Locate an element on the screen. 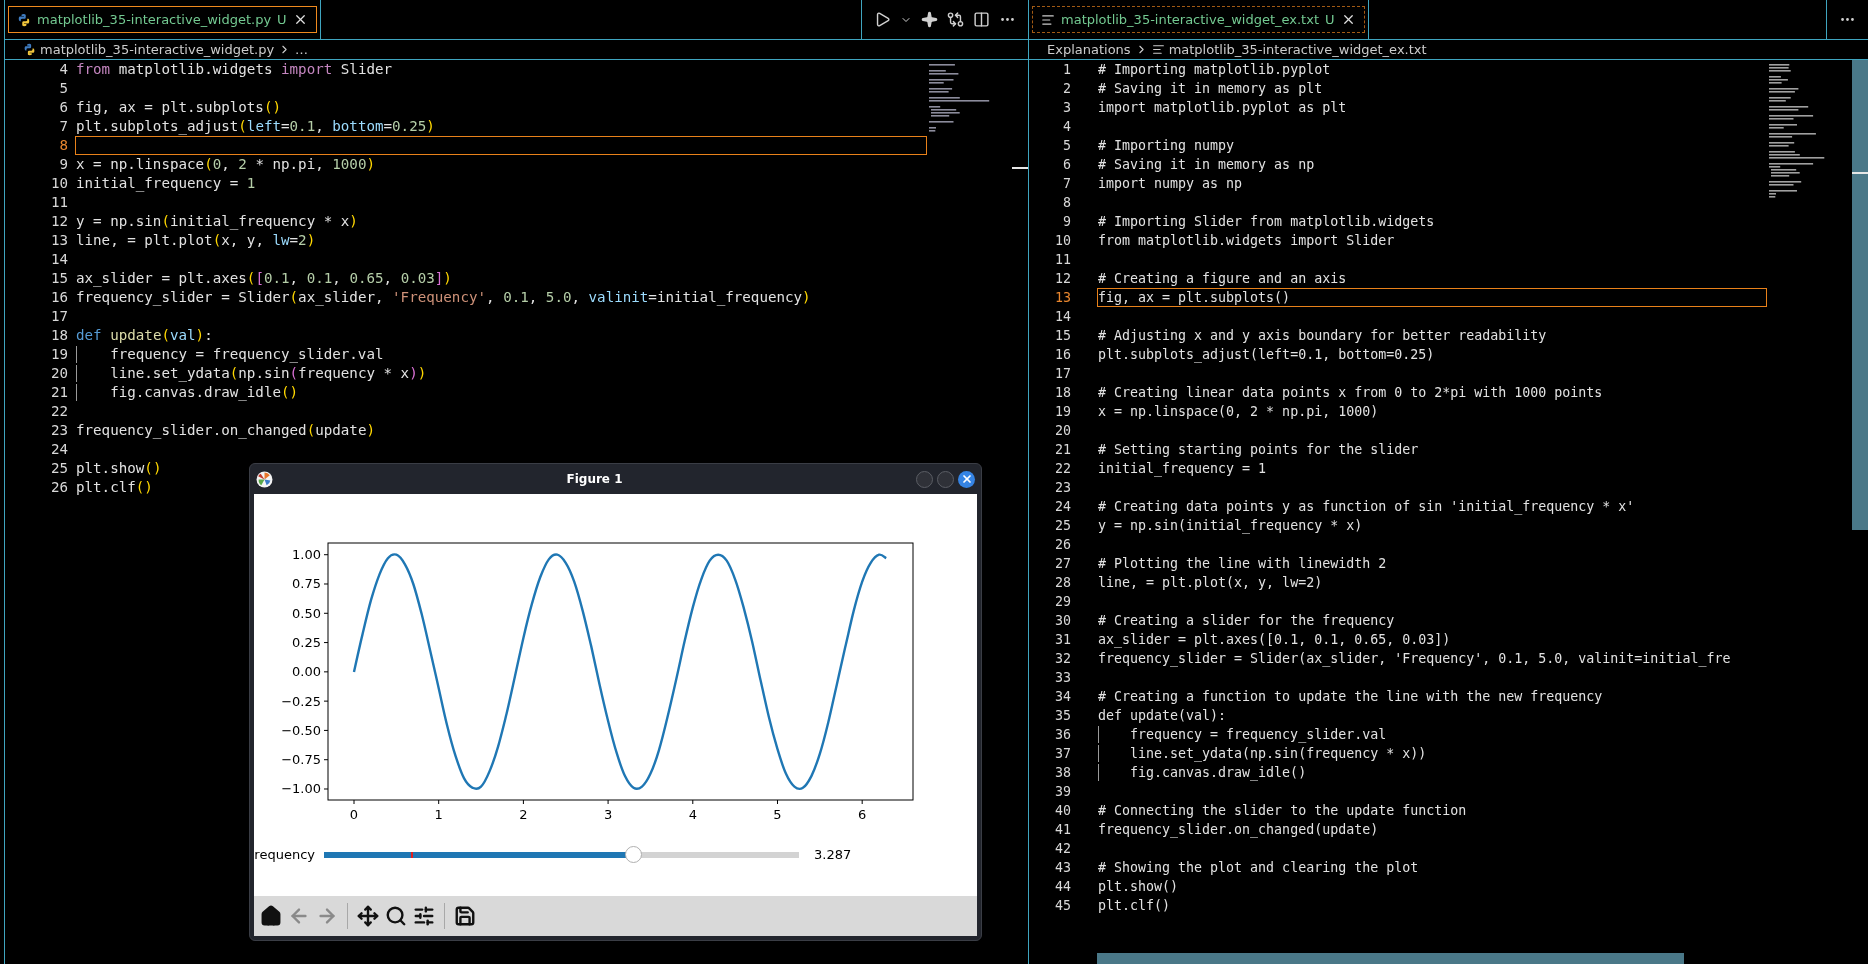 The width and height of the screenshot is (1868, 964). tick-label: 4 is located at coordinates (692, 814).